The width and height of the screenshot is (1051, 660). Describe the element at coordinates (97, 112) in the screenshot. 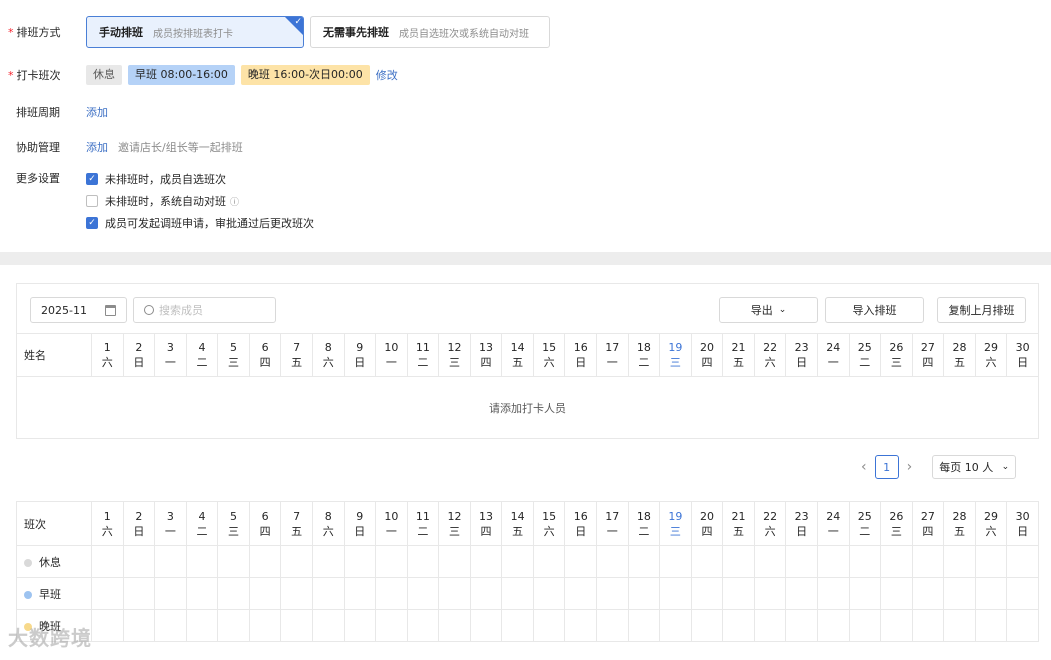

I see `add-cycle-link: 添加` at that location.